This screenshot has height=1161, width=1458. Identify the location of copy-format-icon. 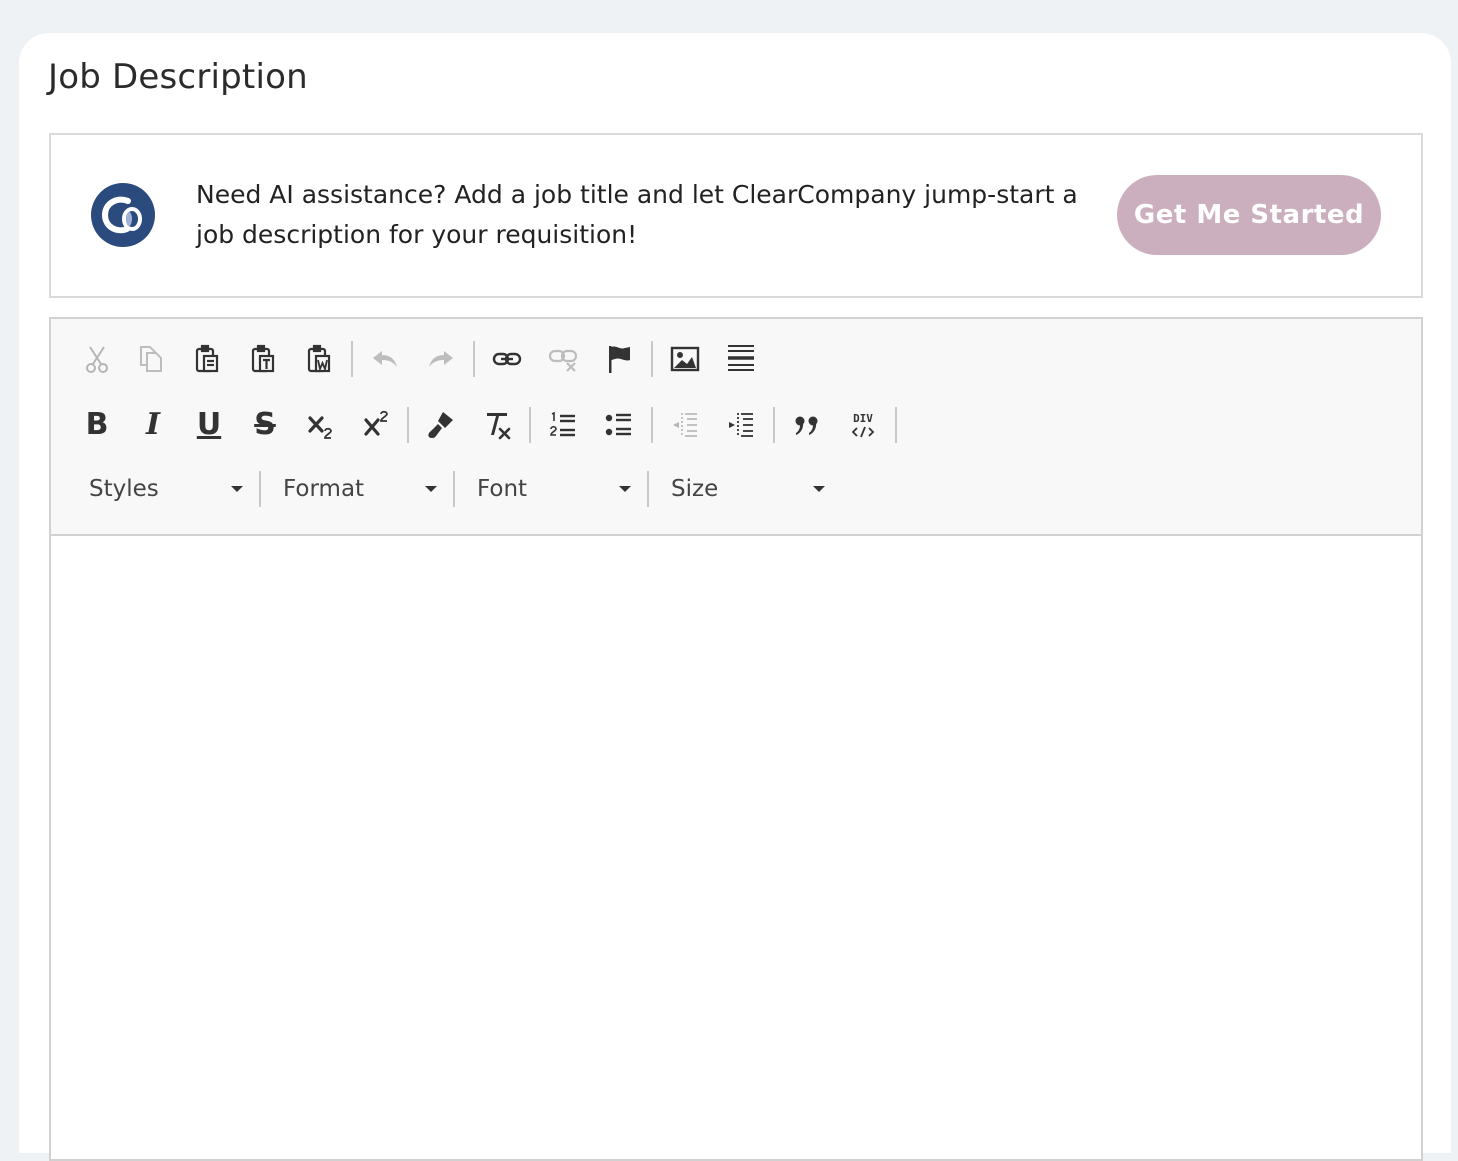
(441, 425).